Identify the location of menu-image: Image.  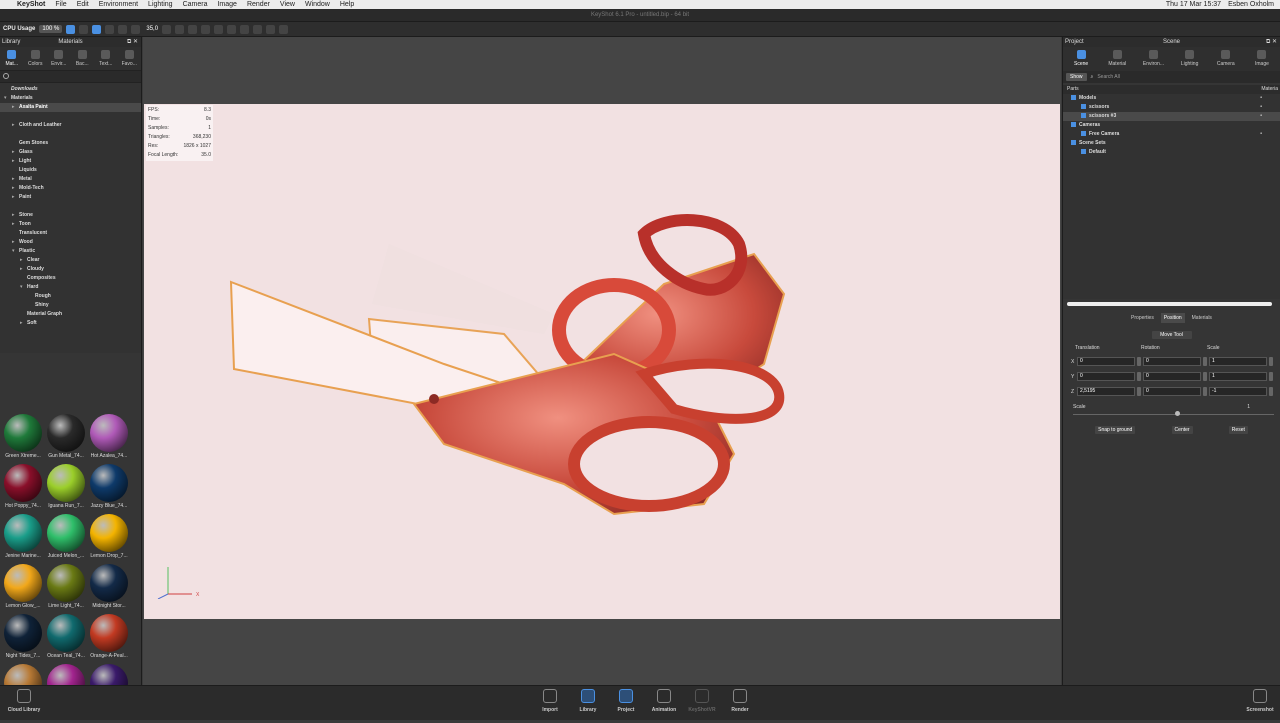
(226, 4).